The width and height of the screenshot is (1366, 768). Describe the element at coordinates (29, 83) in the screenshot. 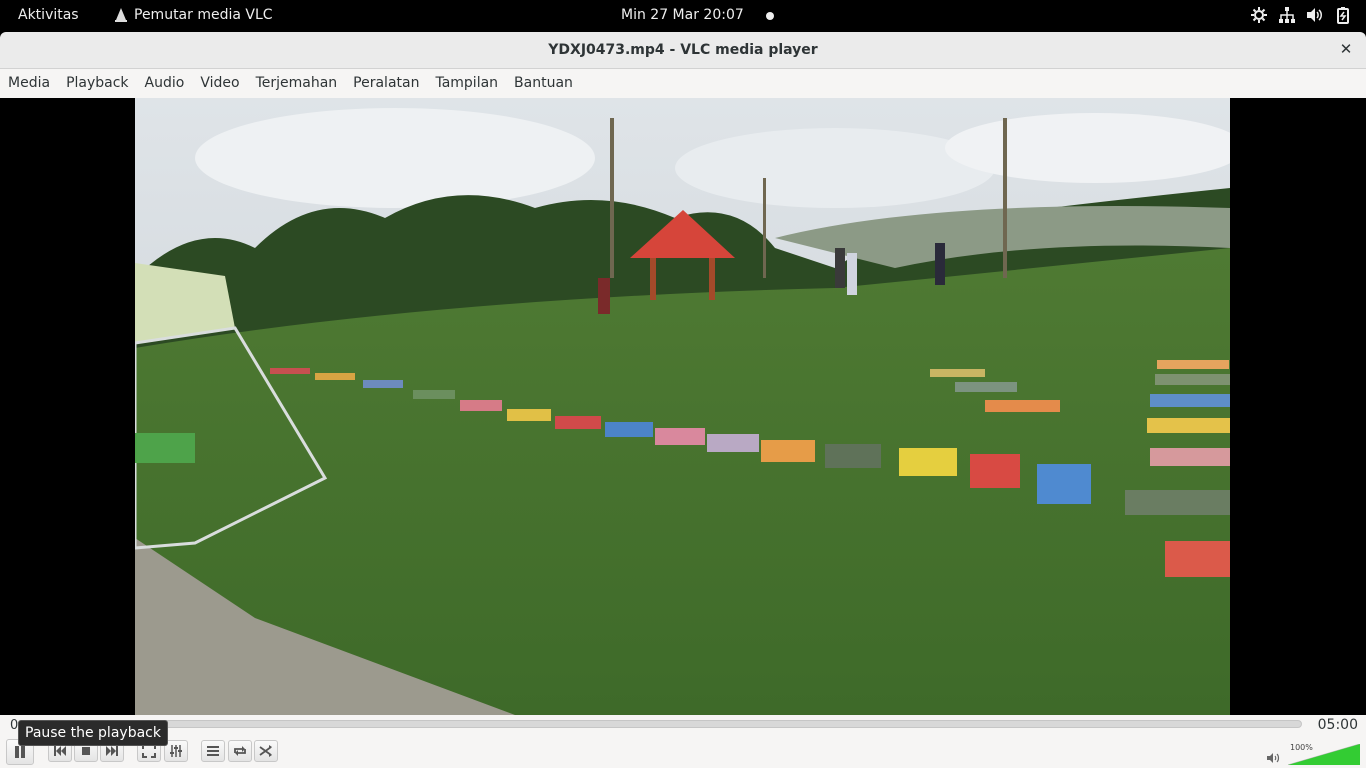

I see `menu-media: Media` at that location.